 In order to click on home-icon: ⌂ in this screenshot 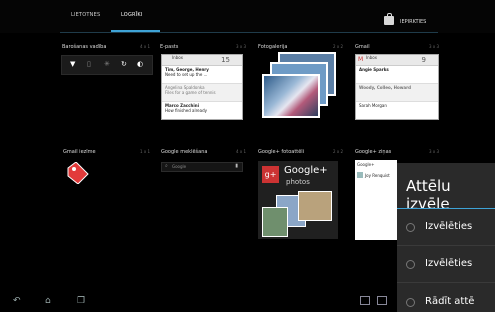, I will do `click(48, 301)`.